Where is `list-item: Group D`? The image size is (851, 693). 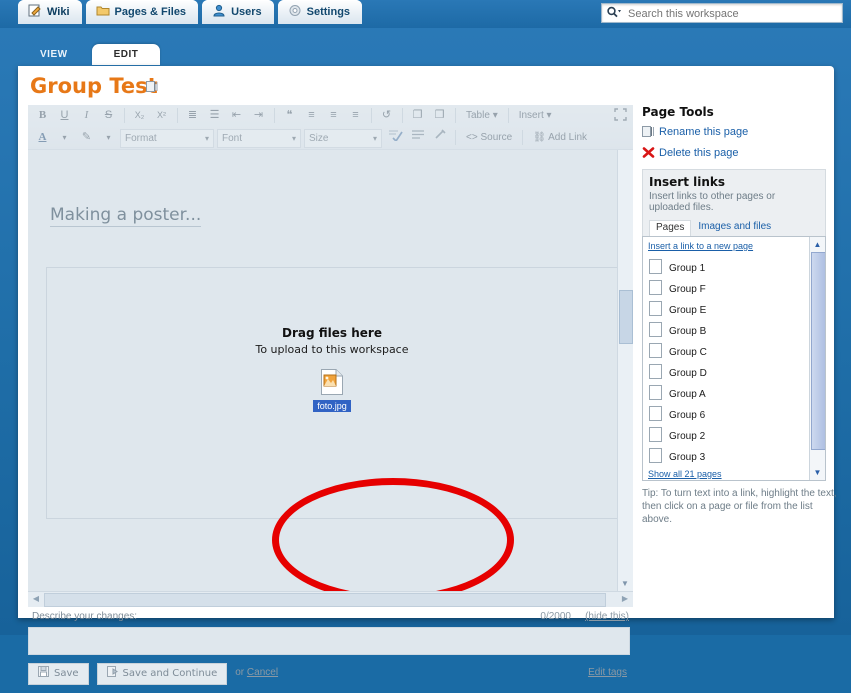
list-item: Group D is located at coordinates (727, 374).